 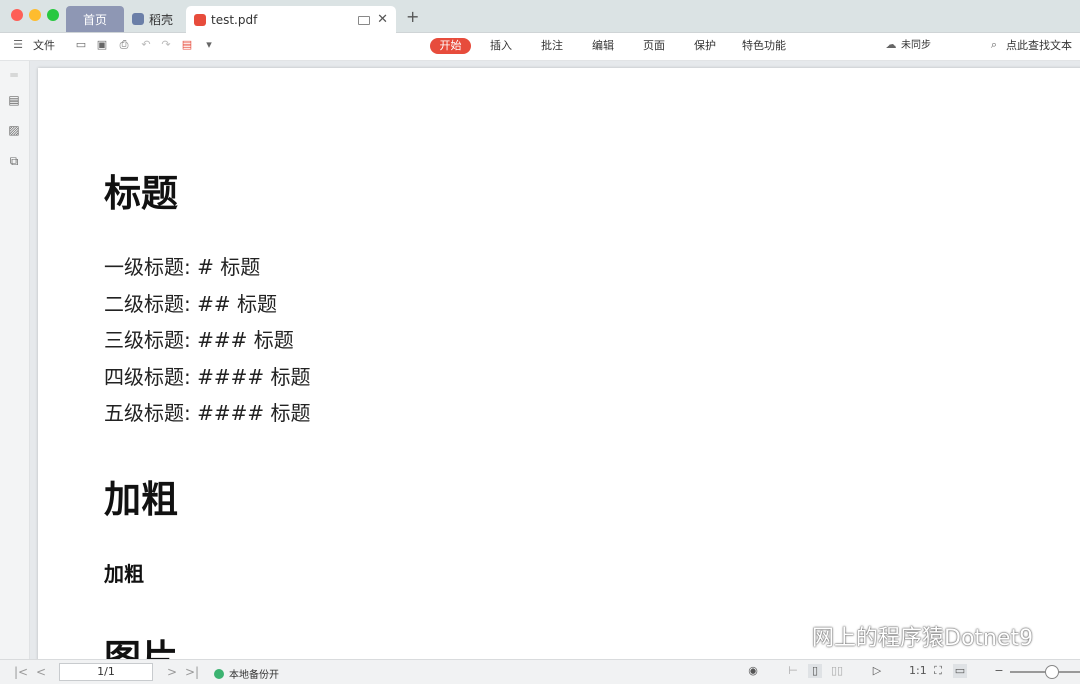 I want to click on fit-width-active-icon: ▭, so click(x=960, y=671).